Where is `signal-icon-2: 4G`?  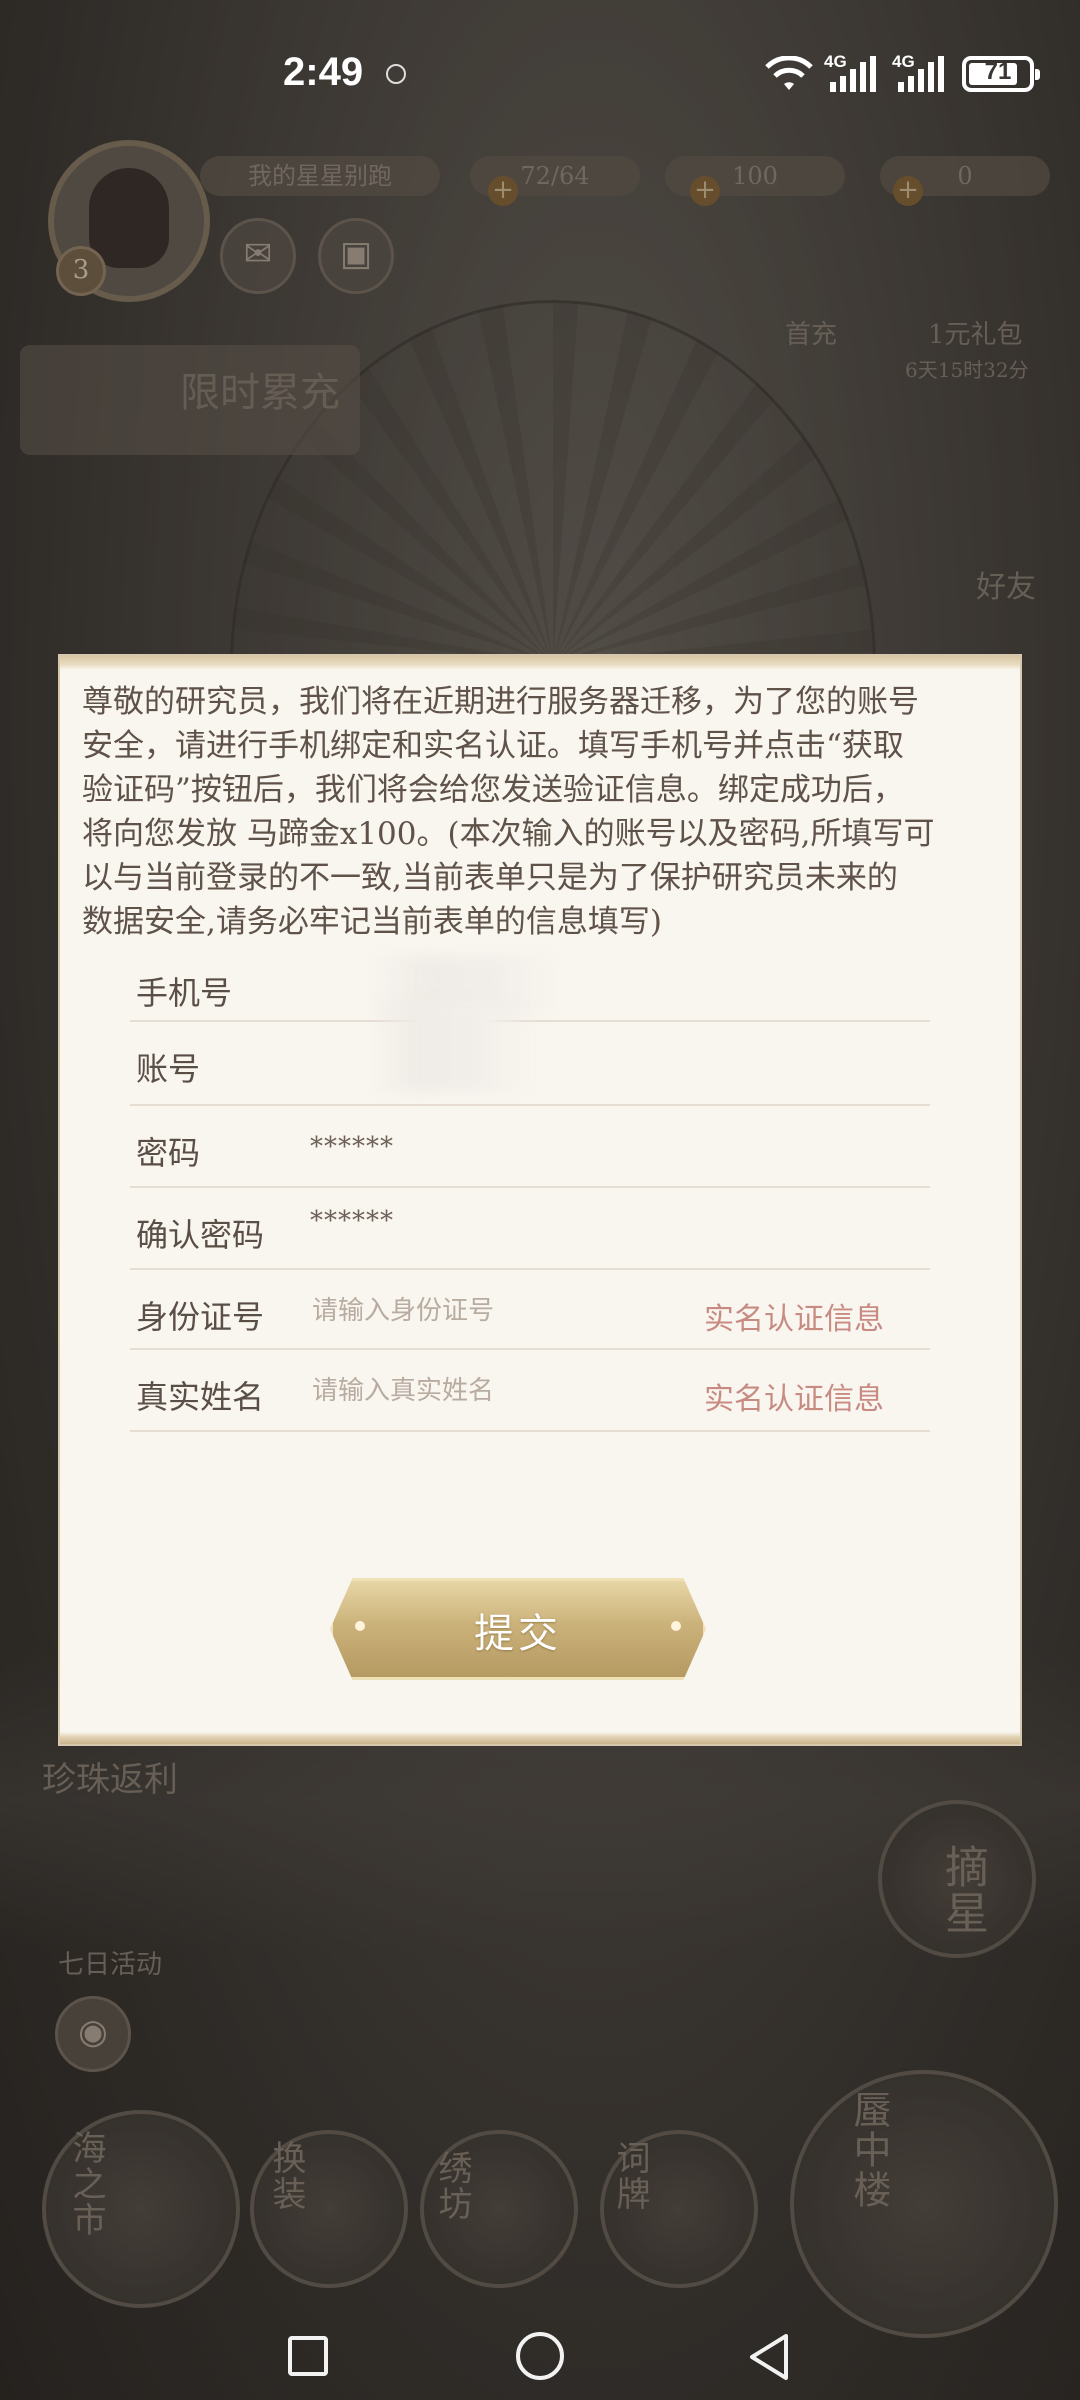 signal-icon-2: 4G is located at coordinates (920, 74).